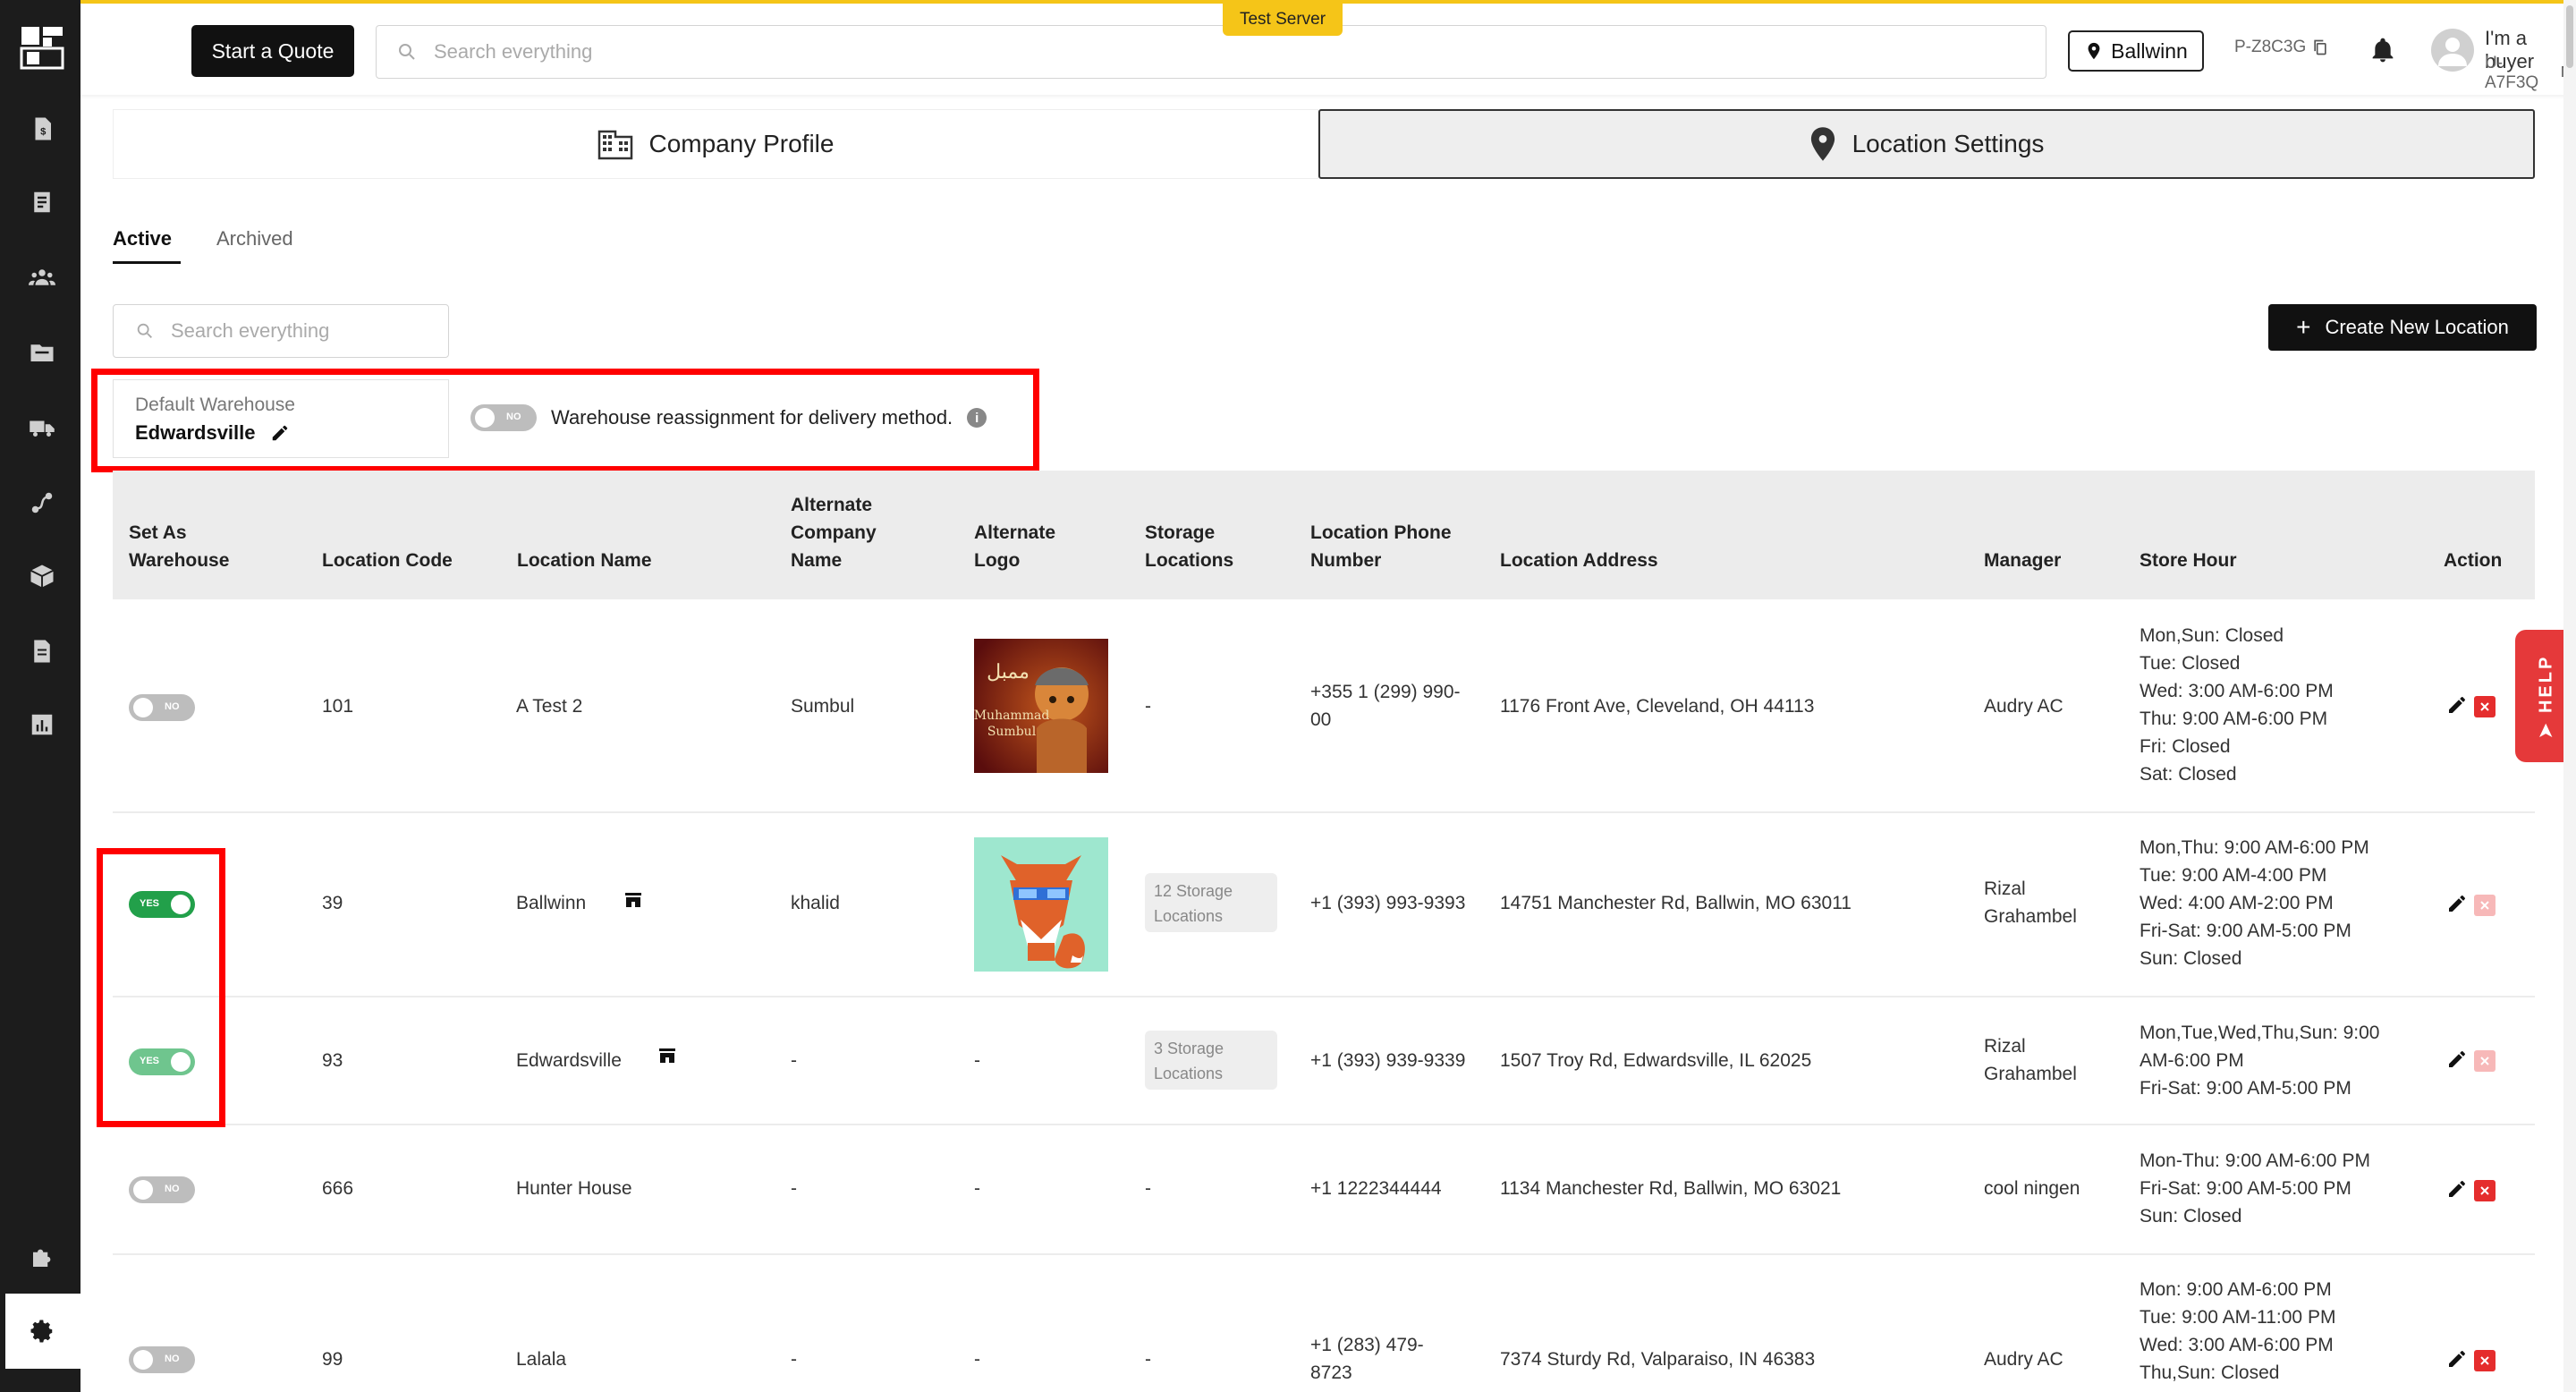  I want to click on th-storage: Storage Locations, so click(1189, 546).